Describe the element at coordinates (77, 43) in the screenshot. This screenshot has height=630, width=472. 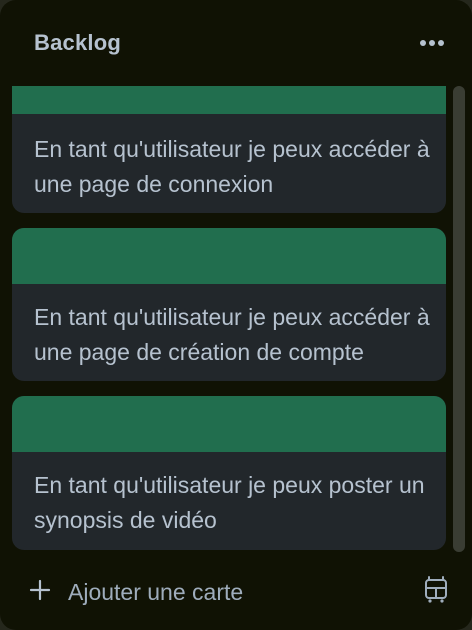
I see `list-title: Backlog` at that location.